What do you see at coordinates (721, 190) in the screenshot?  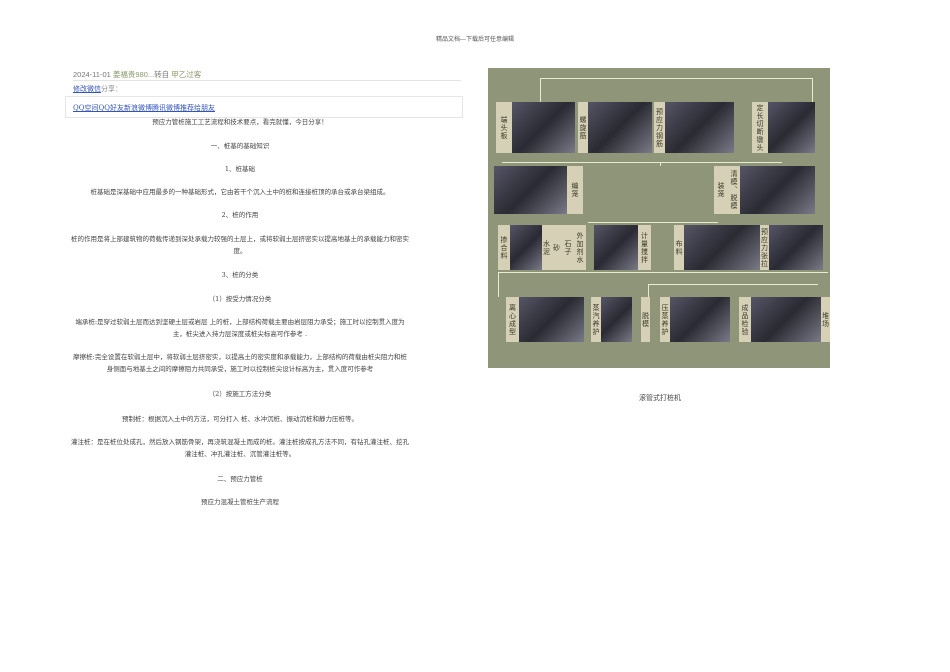 I see `process-step-label: 装笼` at bounding box center [721, 190].